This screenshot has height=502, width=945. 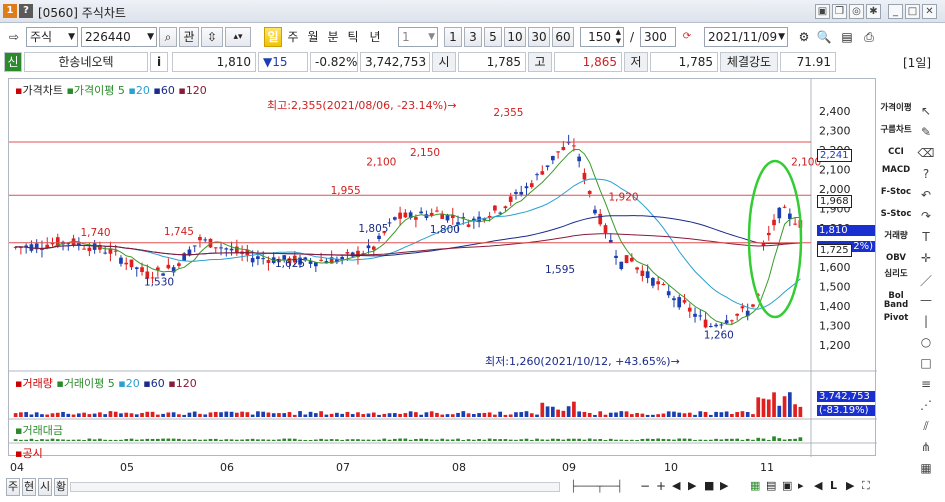 What do you see at coordinates (896, 262) in the screenshot?
I see `indicator-obv: OBV` at bounding box center [896, 262].